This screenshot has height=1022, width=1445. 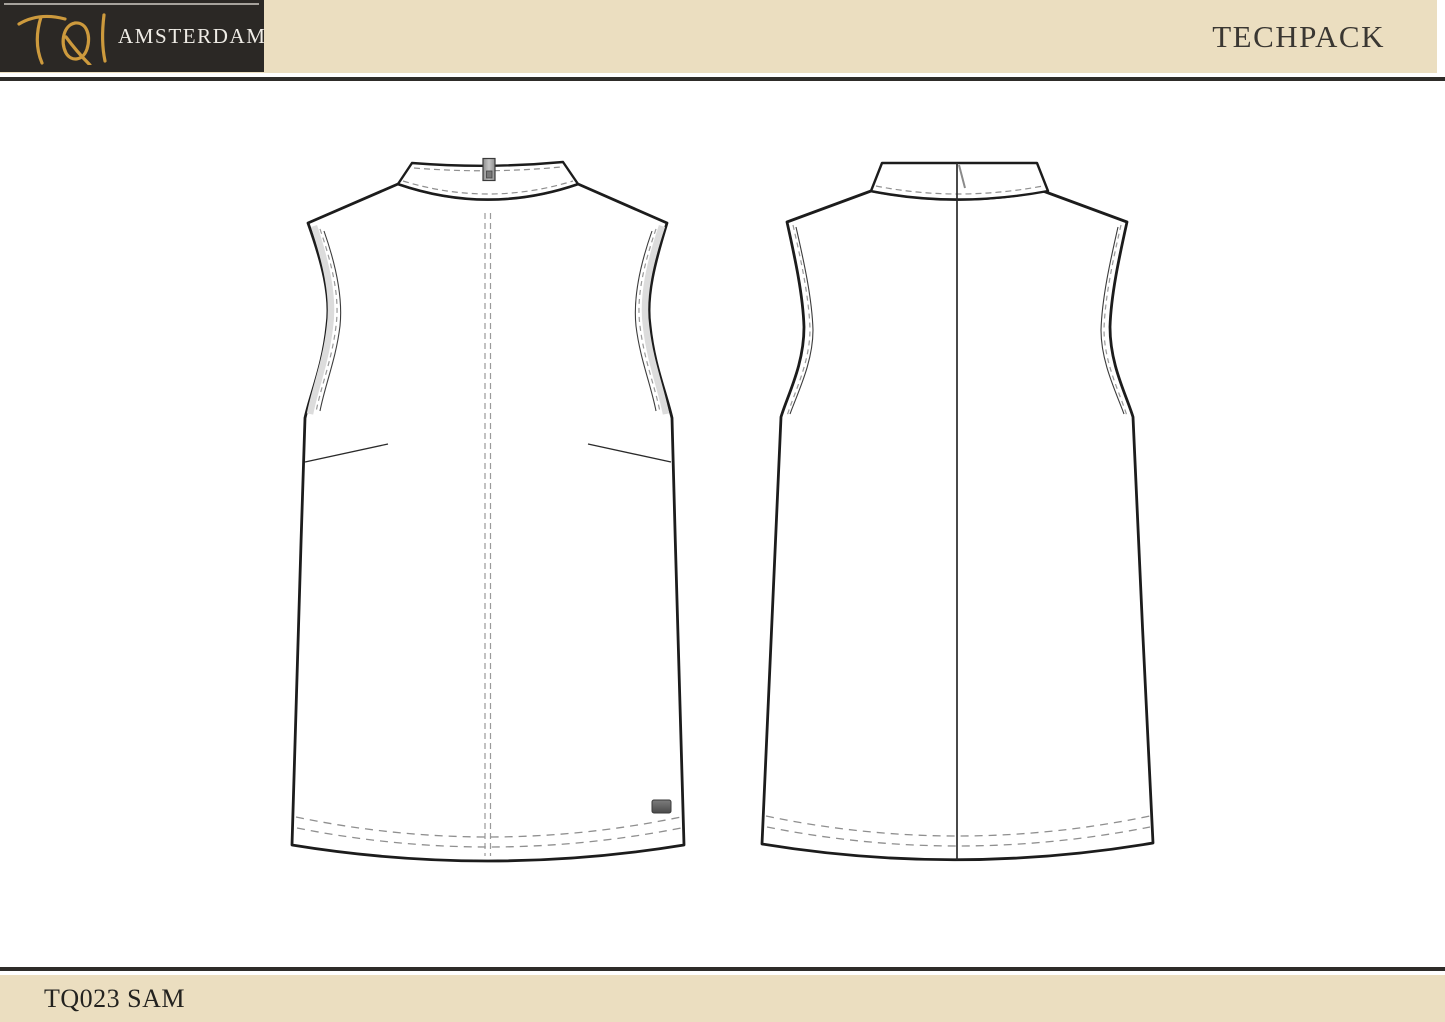 I want to click on footer-rule, so click(x=722, y=969).